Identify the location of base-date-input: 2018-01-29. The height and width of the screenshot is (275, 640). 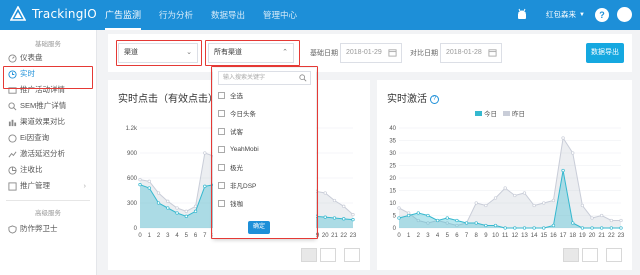
(371, 53).